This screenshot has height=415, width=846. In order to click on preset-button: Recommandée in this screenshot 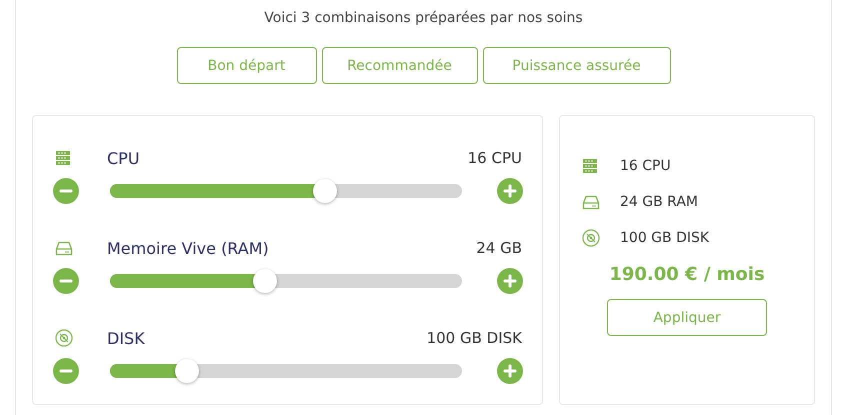, I will do `click(400, 65)`.